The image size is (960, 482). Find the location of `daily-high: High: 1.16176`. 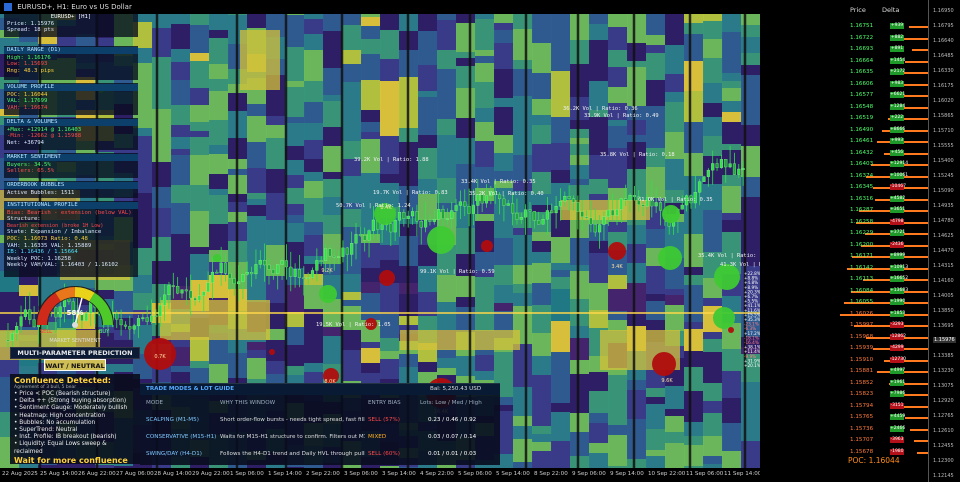

daily-high: High: 1.16176 is located at coordinates (29, 57).